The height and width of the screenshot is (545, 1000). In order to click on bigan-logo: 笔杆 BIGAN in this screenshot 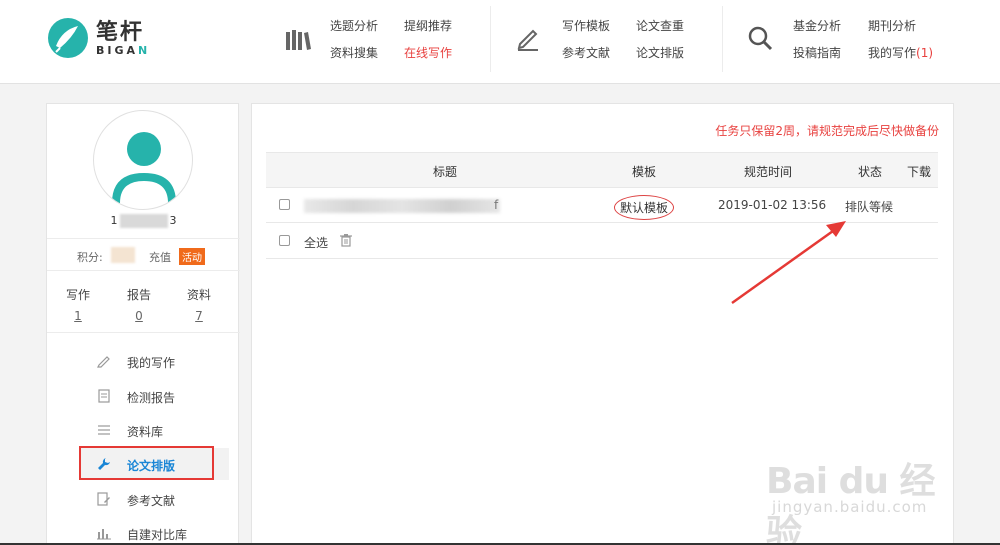, I will do `click(101, 39)`.